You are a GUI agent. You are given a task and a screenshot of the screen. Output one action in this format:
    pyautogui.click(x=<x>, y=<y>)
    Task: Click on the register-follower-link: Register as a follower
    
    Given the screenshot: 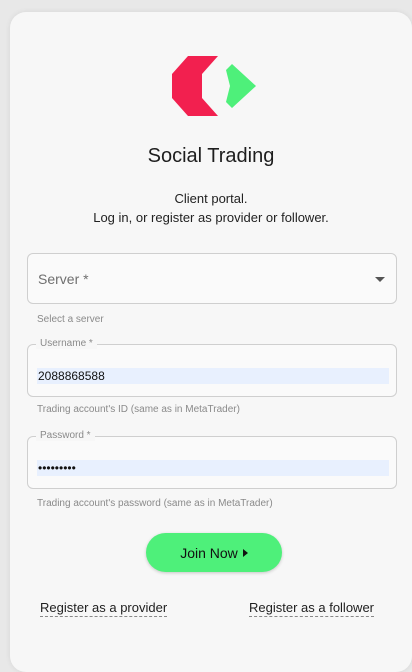 What is the action you would take?
    pyautogui.click(x=311, y=608)
    